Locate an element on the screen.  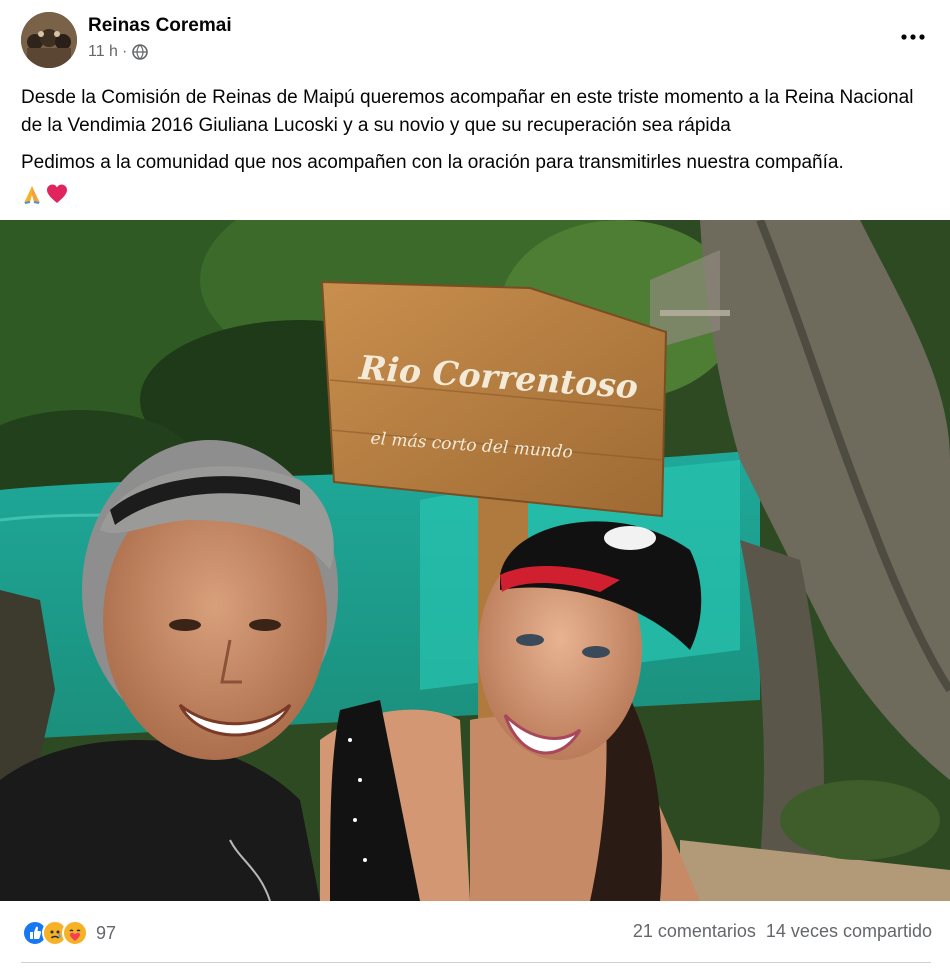
reaction-count: 97 is located at coordinates (106, 932).